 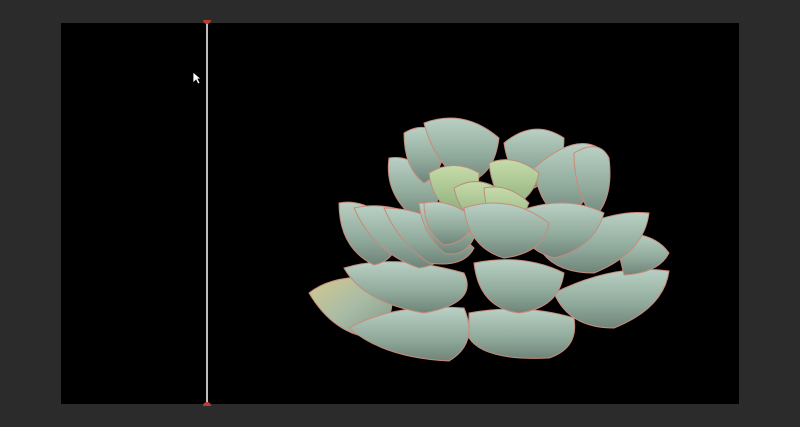 I want to click on playhead-bottom-handle, so click(x=207, y=404).